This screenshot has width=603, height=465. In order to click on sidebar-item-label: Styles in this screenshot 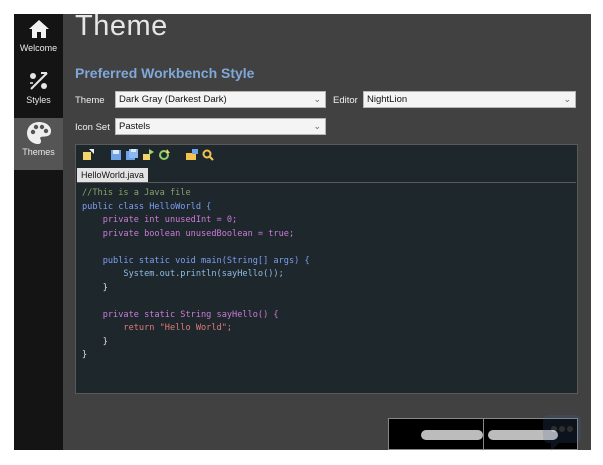, I will do `click(38, 100)`.